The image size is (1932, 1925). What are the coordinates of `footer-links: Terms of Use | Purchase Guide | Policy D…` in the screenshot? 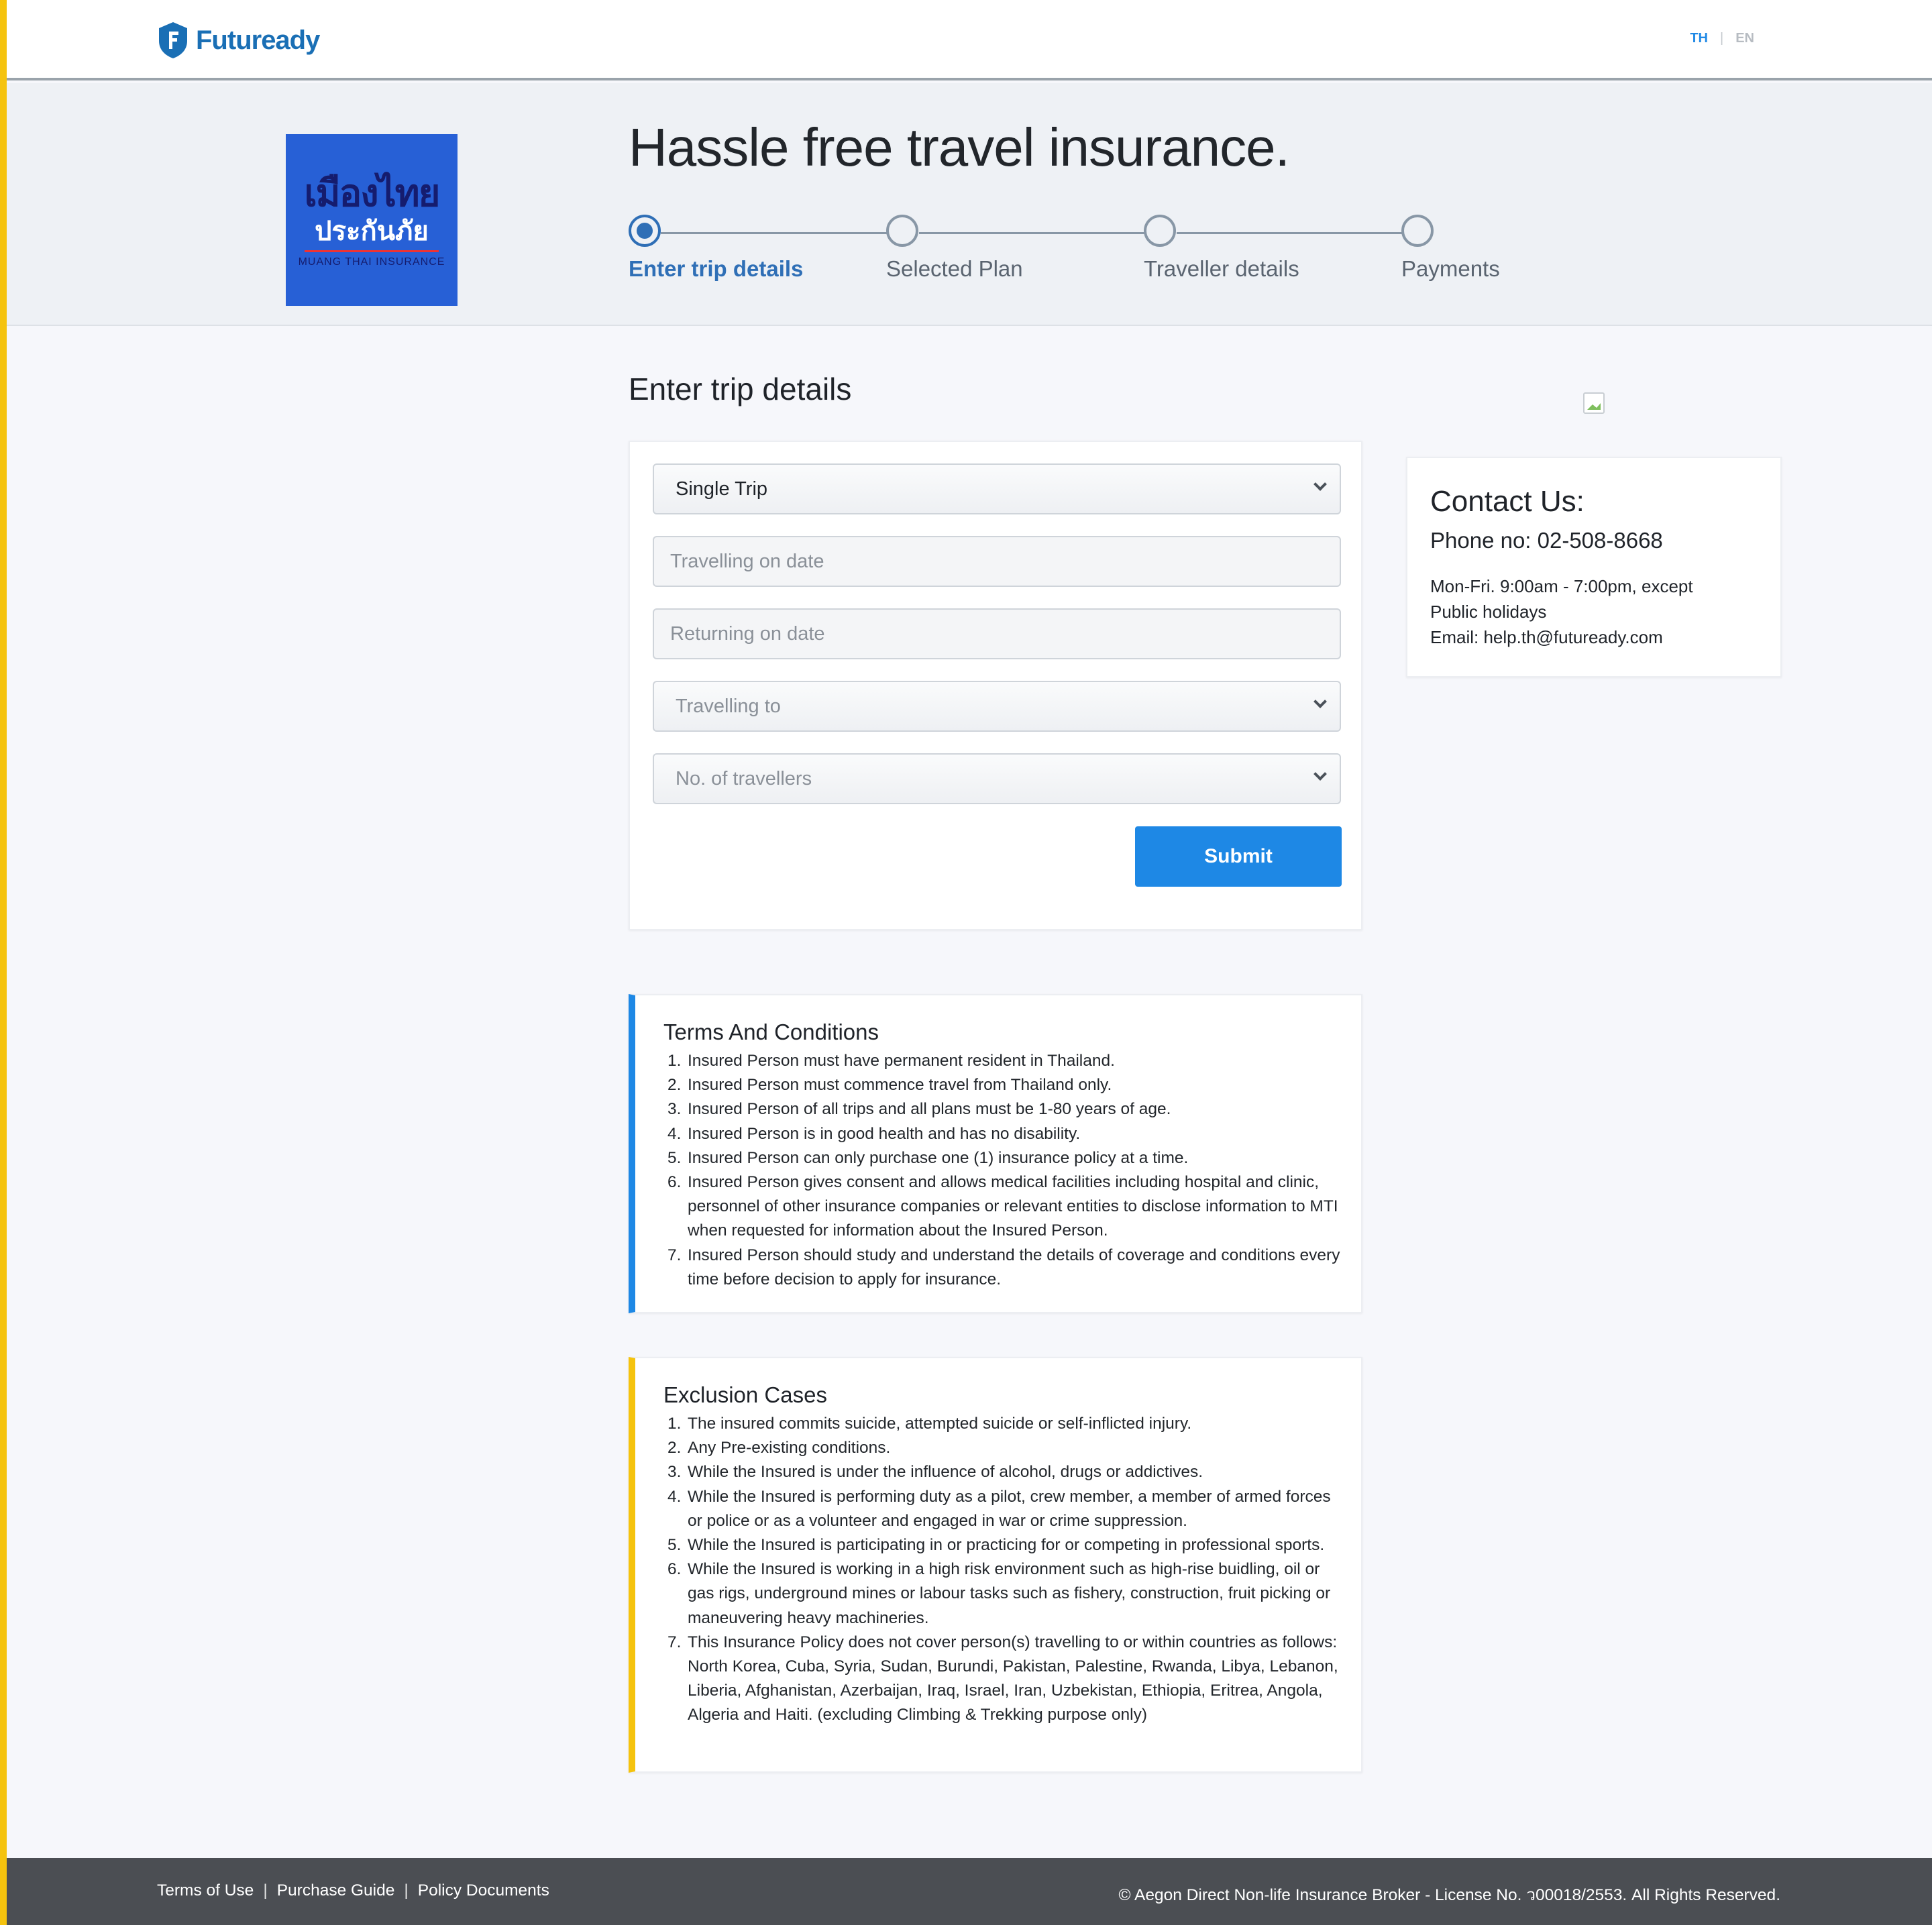 It's located at (353, 1890).